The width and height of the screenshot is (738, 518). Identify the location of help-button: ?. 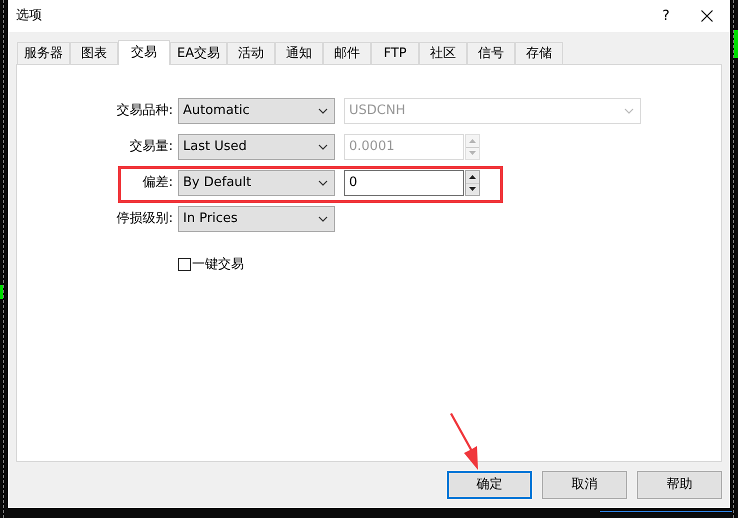
(666, 16).